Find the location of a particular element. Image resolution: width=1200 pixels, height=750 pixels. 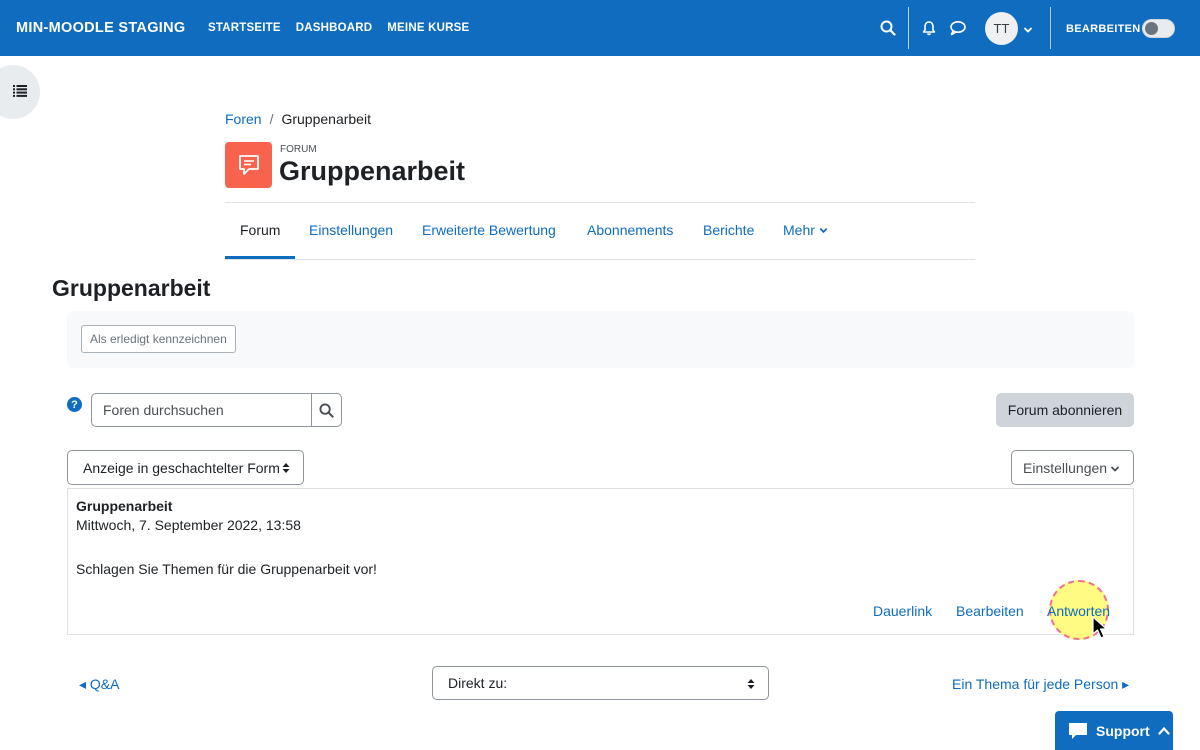

tab-more: Mehr is located at coordinates (805, 230).